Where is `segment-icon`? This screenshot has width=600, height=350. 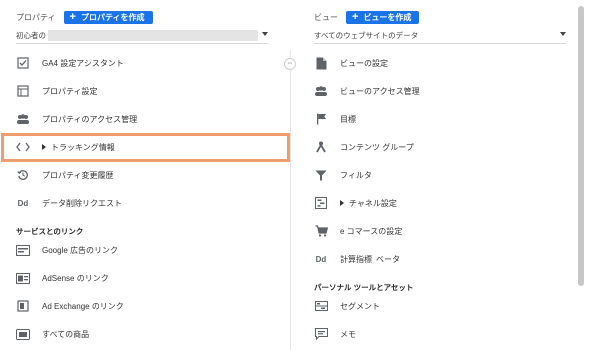 segment-icon is located at coordinates (321, 306).